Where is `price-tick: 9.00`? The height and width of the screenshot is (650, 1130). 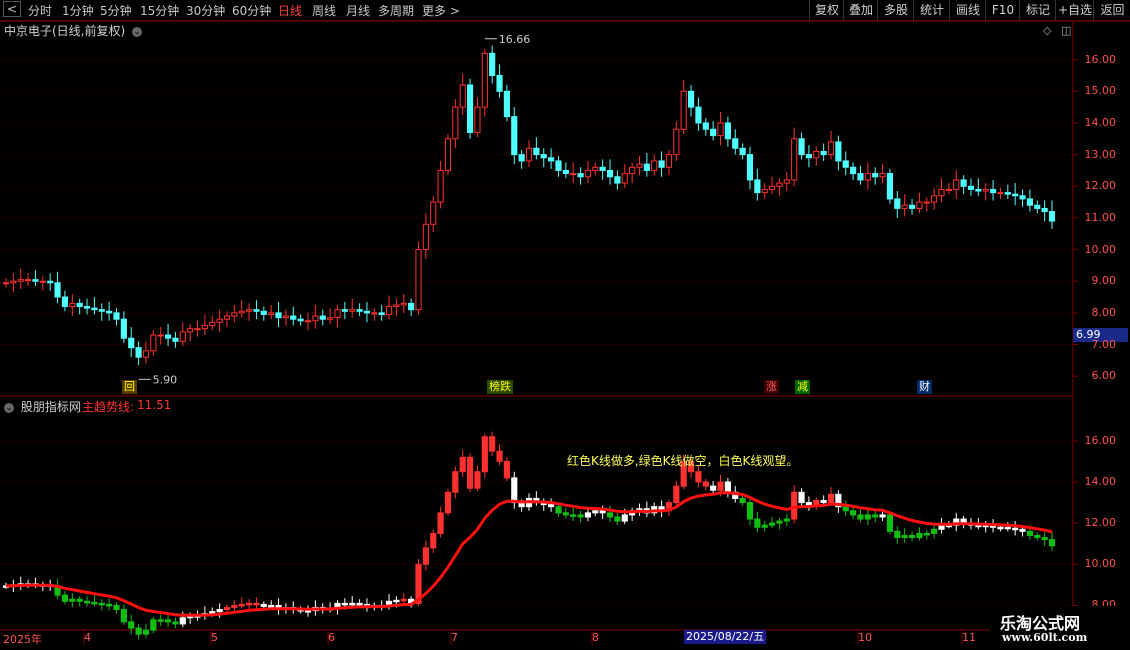 price-tick: 9.00 is located at coordinates (1104, 281).